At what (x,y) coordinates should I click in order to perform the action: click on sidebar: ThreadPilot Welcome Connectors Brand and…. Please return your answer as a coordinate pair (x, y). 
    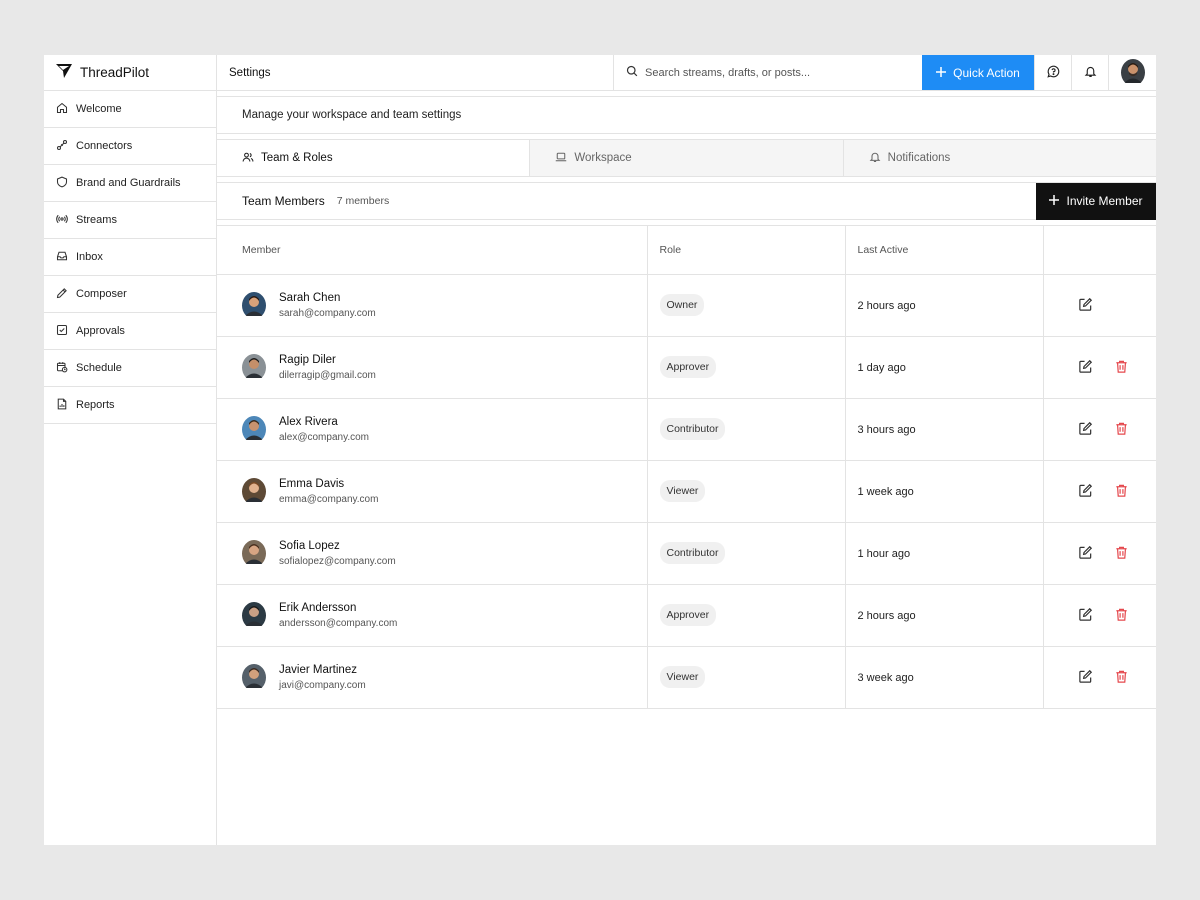
    Looking at the image, I should click on (130, 450).